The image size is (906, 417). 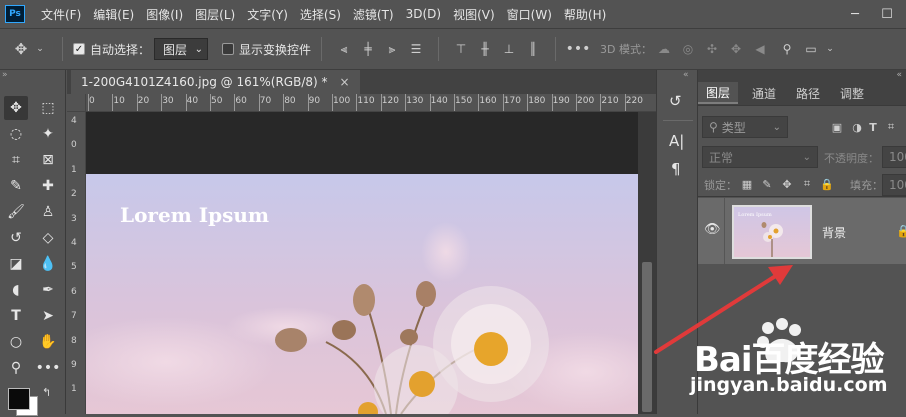 What do you see at coordinates (789, 385) in the screenshot?
I see `baidu-url-text: jingyan.baidu.com` at bounding box center [789, 385].